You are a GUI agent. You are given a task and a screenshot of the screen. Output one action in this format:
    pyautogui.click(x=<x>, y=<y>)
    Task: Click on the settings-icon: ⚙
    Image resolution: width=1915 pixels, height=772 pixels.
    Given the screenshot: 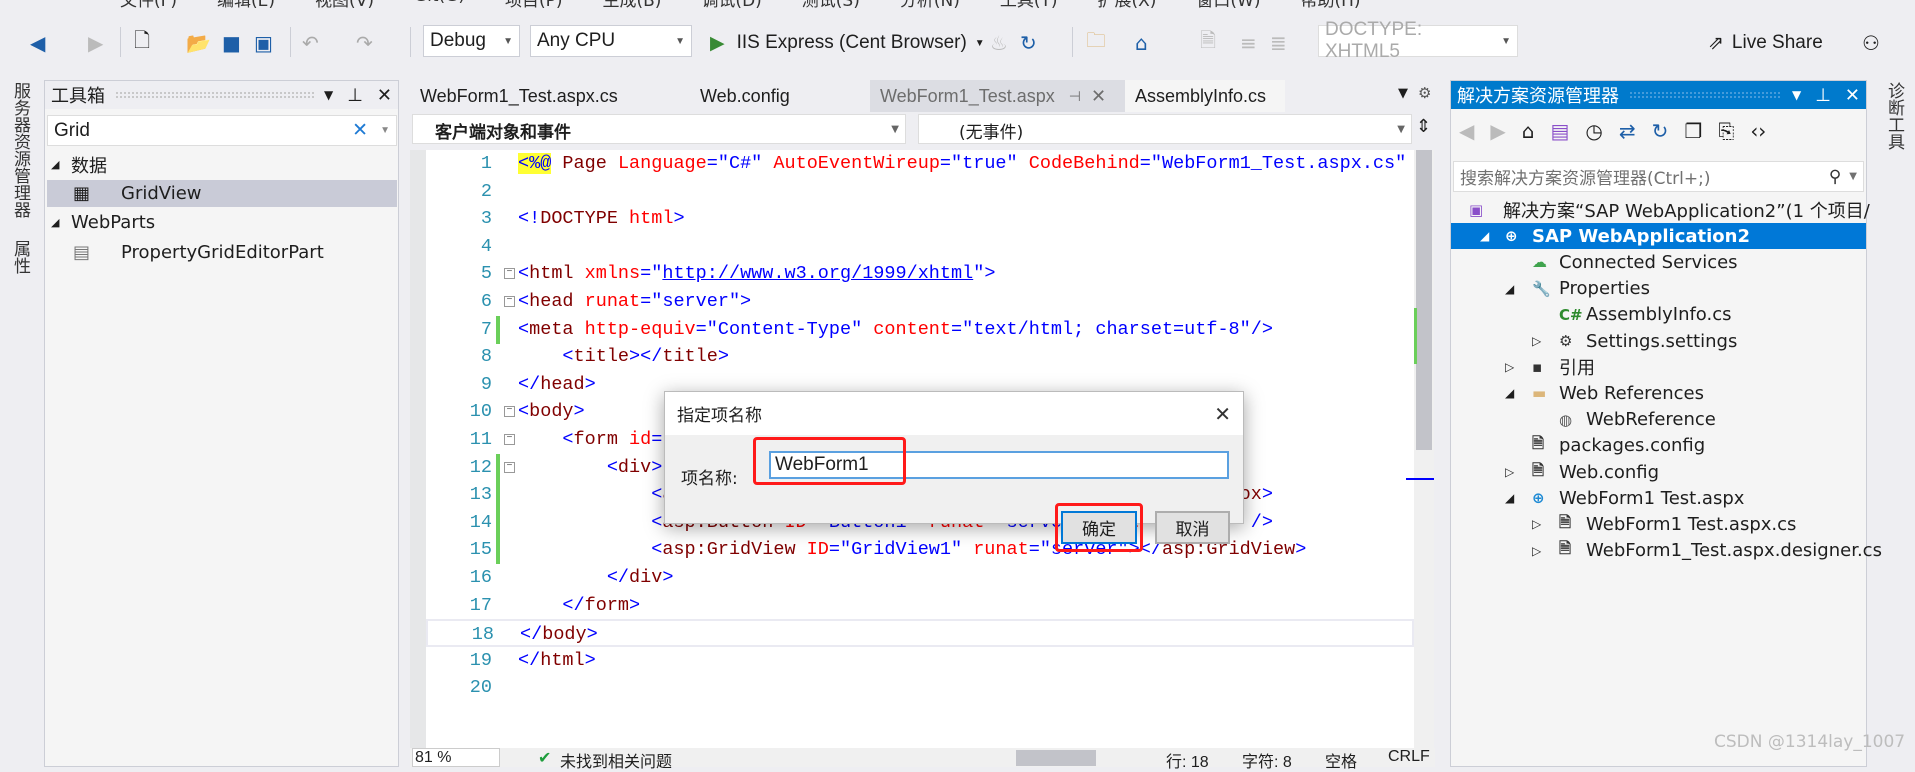 What is the action you would take?
    pyautogui.click(x=1424, y=93)
    